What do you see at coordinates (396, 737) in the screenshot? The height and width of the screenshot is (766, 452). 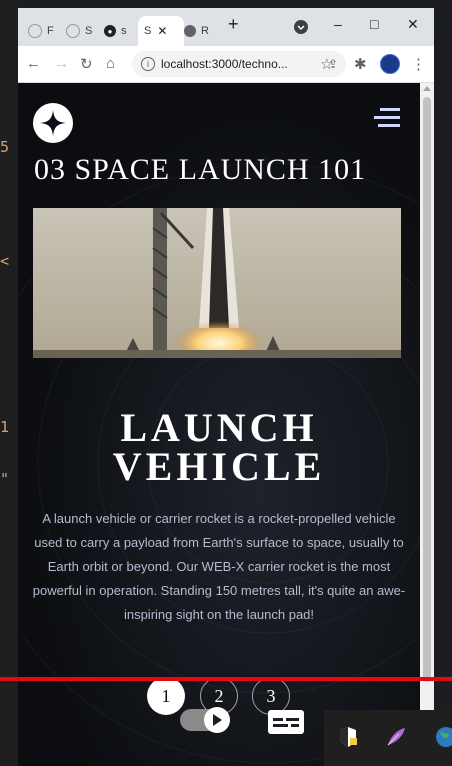 I see `feather-icon` at bounding box center [396, 737].